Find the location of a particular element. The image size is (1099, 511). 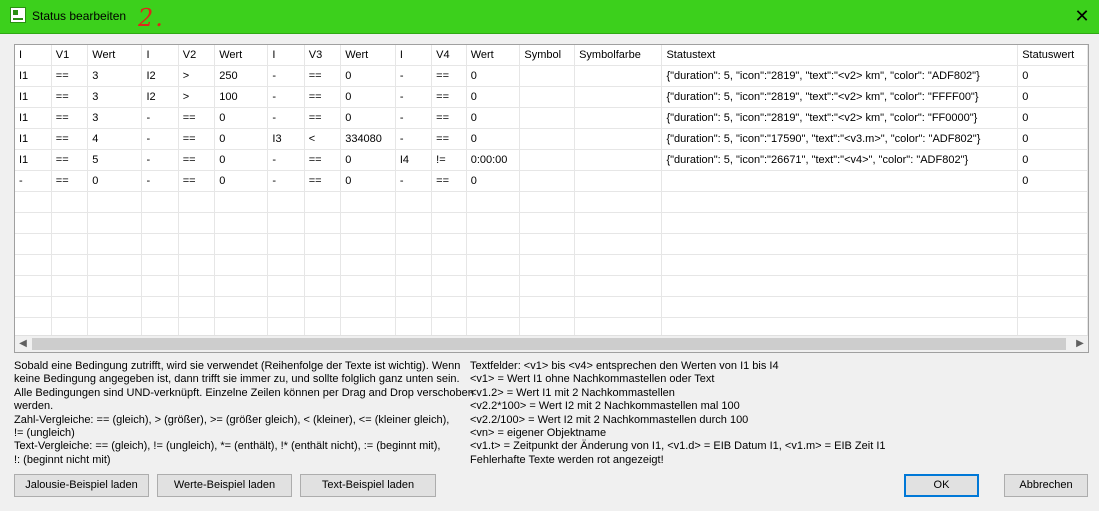

table-cell: 4 is located at coordinates (115, 139).